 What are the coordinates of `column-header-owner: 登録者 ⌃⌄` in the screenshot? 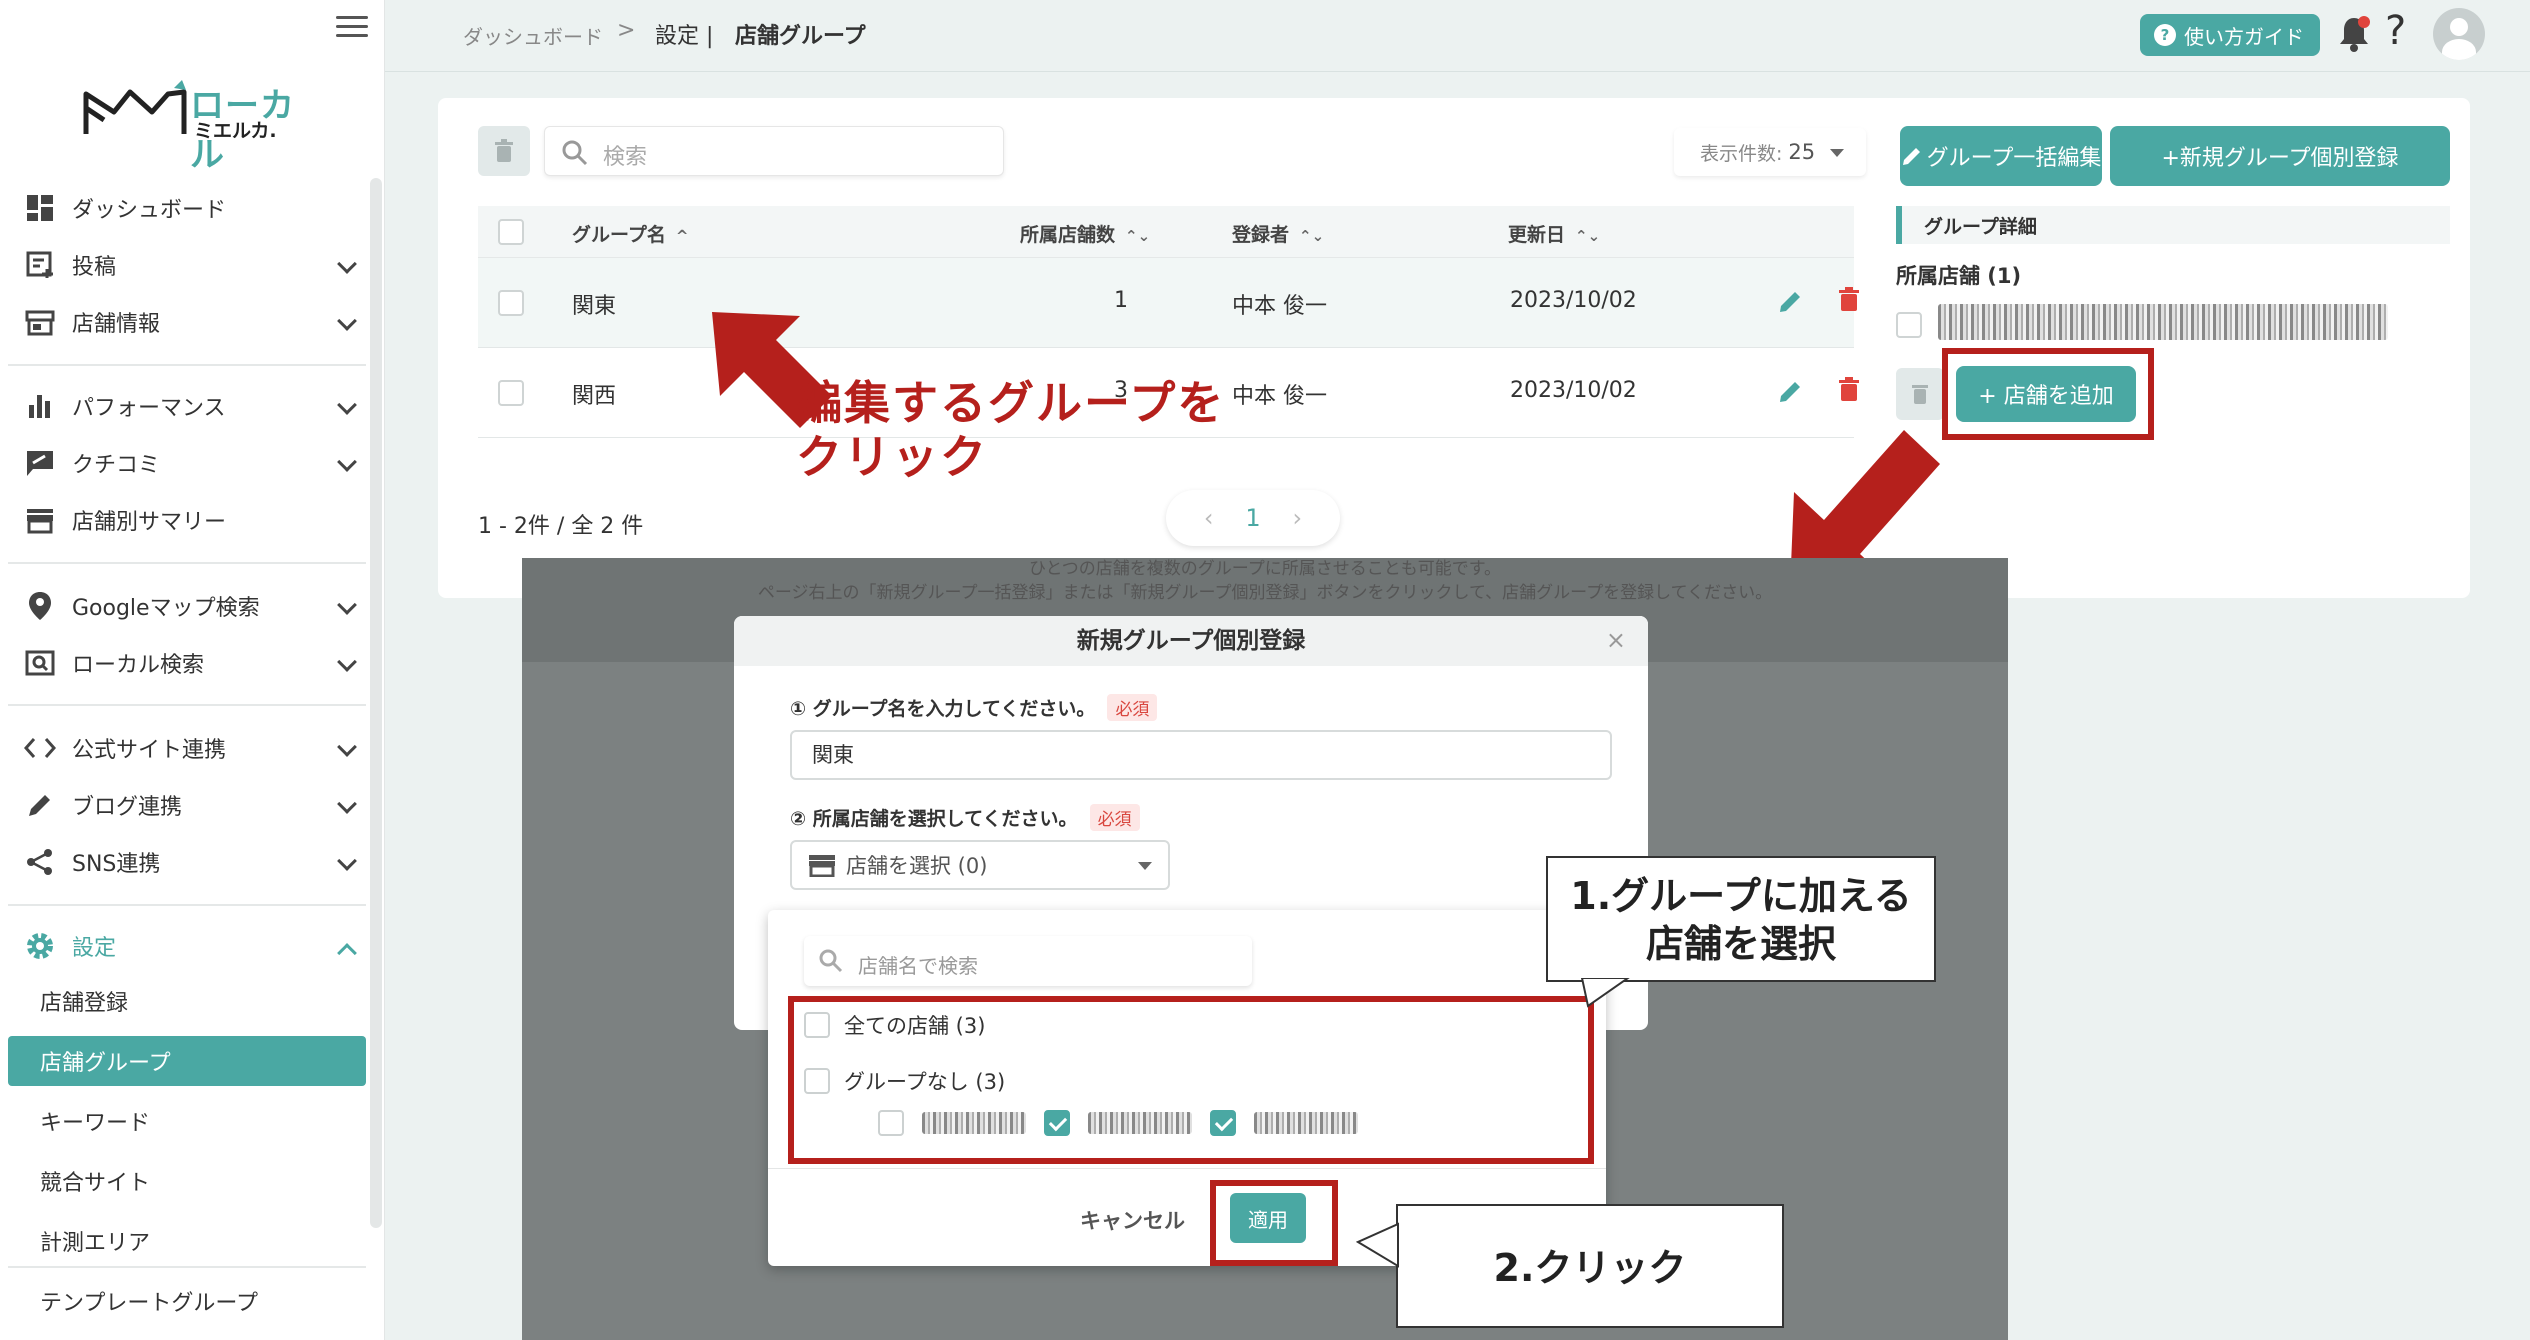 It's located at (1278, 233).